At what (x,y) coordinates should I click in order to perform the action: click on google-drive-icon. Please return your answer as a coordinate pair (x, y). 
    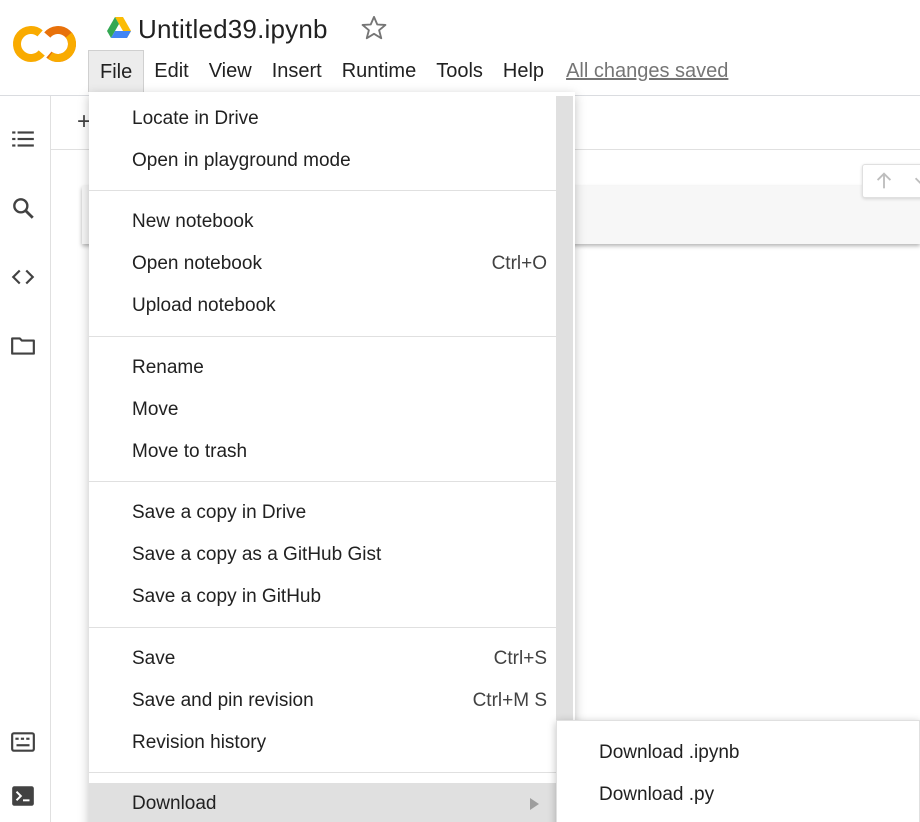
    Looking at the image, I should click on (119, 28).